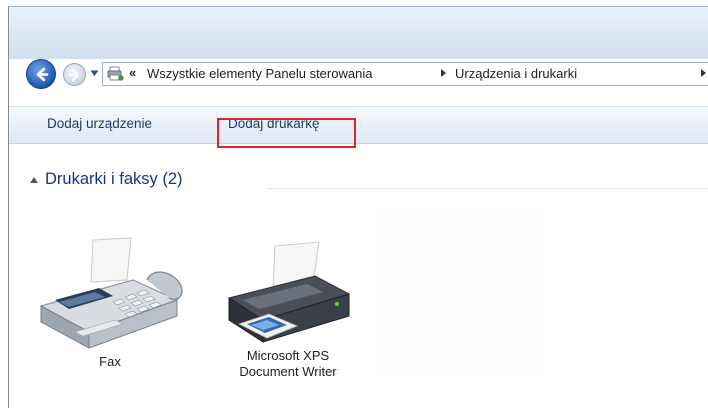 The image size is (708, 408). What do you see at coordinates (114, 179) in the screenshot?
I see `group-title: Drukarki i faksy (2)` at bounding box center [114, 179].